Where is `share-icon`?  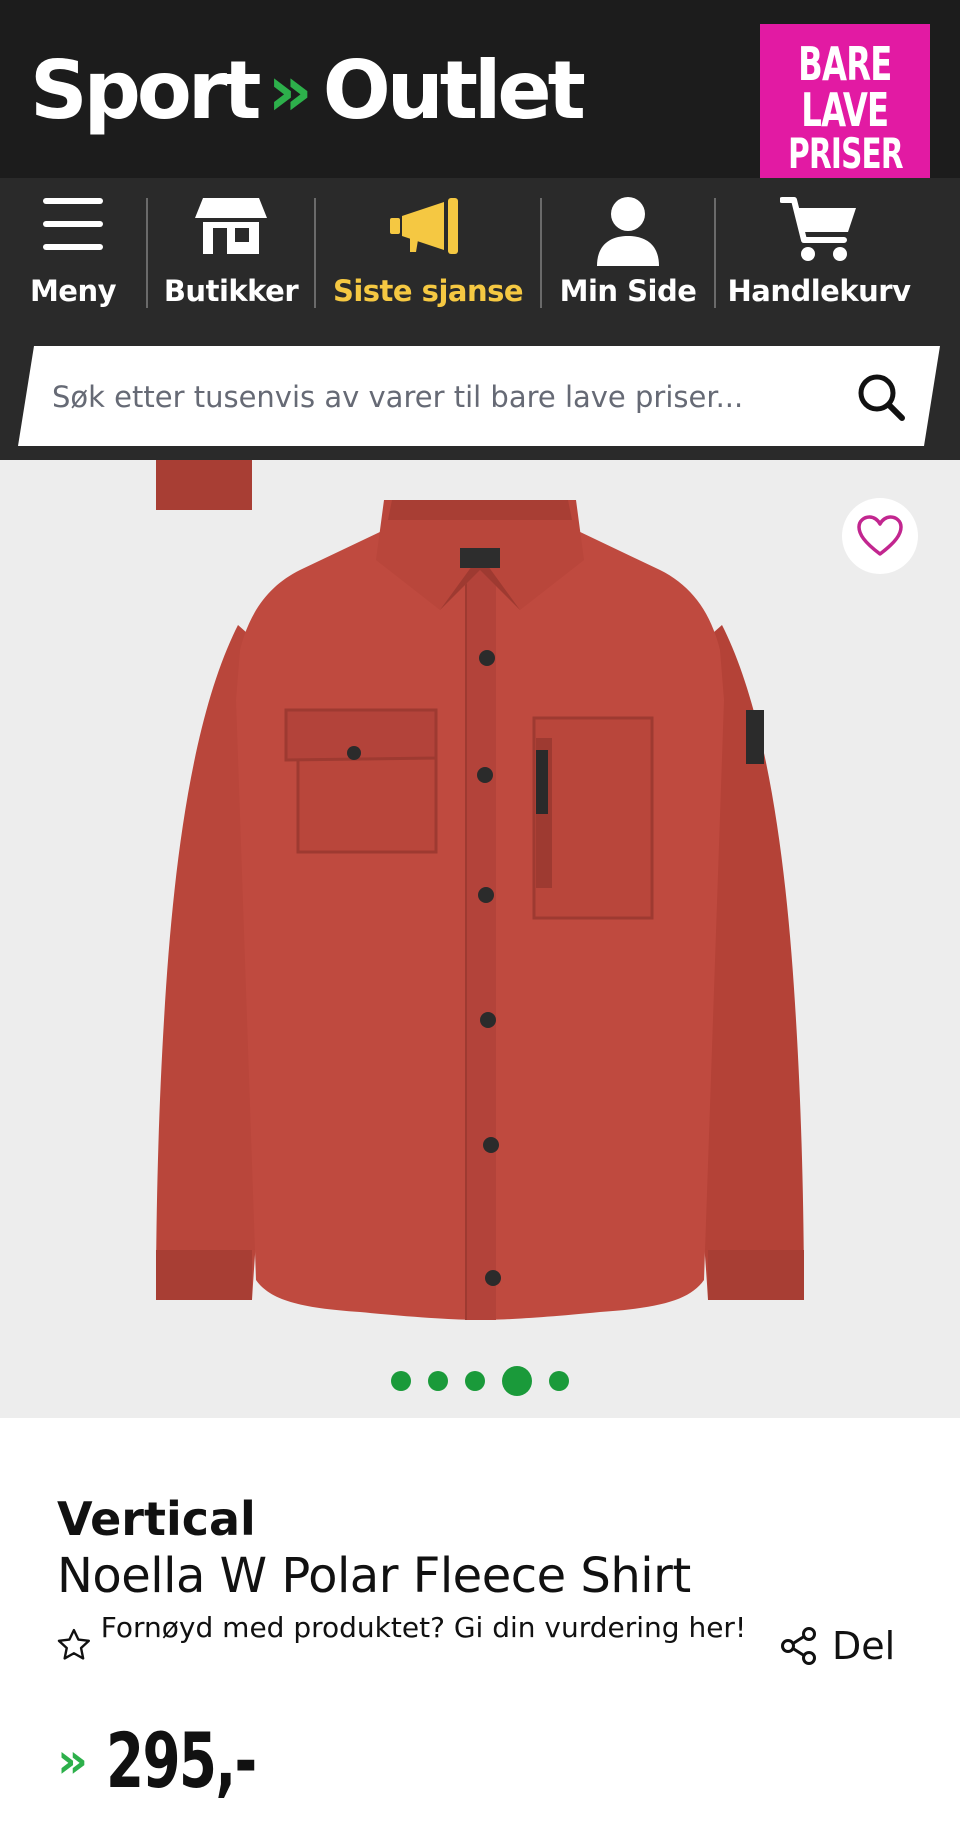
share-icon is located at coordinates (798, 1646).